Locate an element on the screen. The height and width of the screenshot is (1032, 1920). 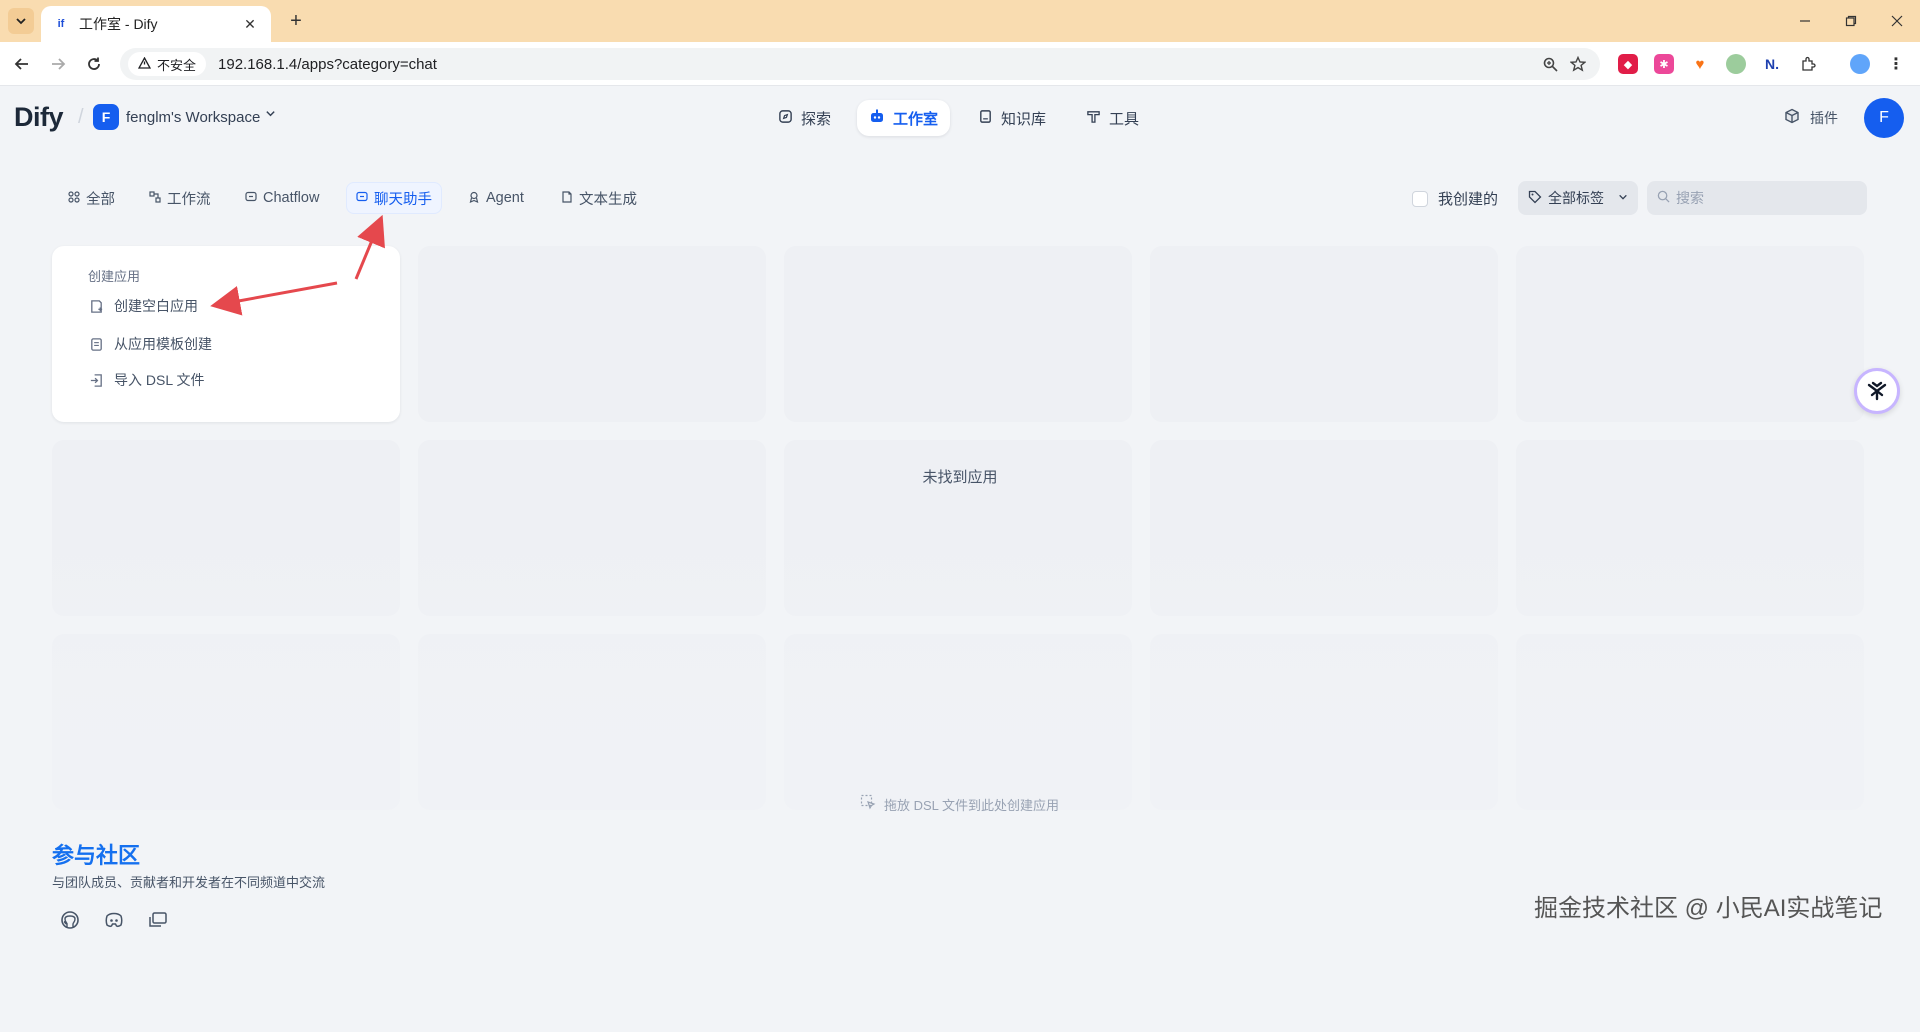
tab-chat-assistant: 聊天助手 is located at coordinates (394, 198).